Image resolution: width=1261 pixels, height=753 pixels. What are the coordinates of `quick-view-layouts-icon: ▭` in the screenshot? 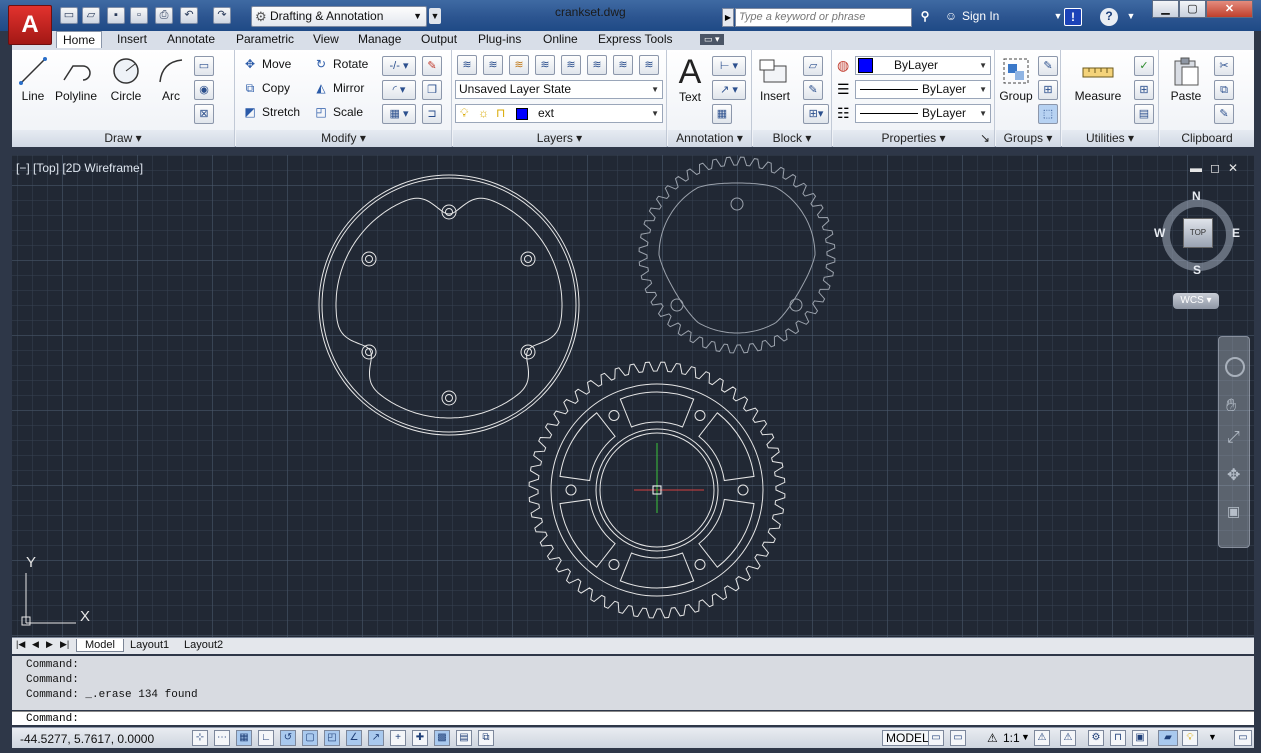 It's located at (936, 738).